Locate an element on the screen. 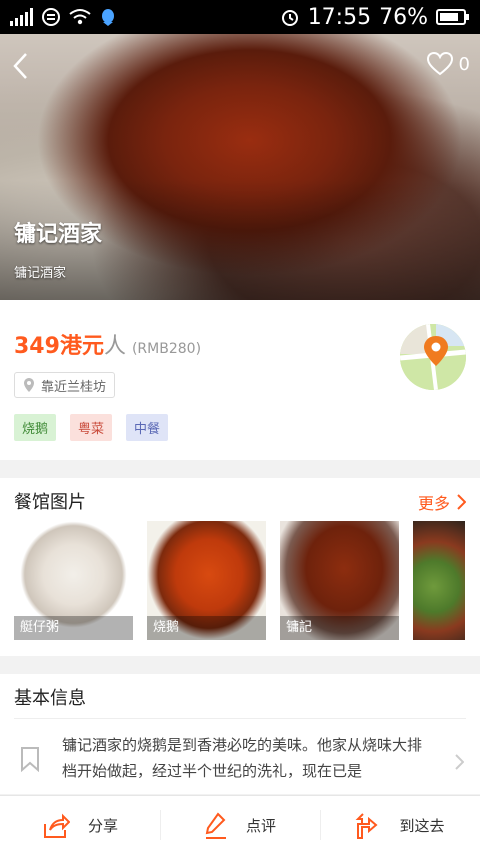 This screenshot has height=855, width=480. bottom-action-bar: 分享 点评 到这去 is located at coordinates (240, 825).